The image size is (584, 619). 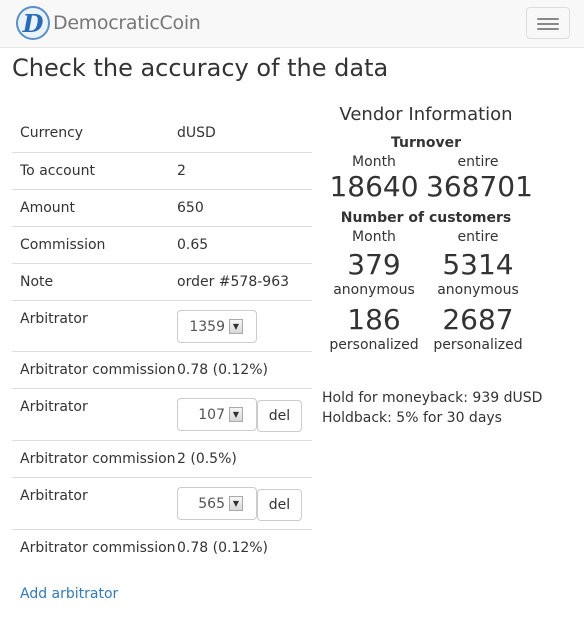 I want to click on menu-toggle-button, so click(x=548, y=23).